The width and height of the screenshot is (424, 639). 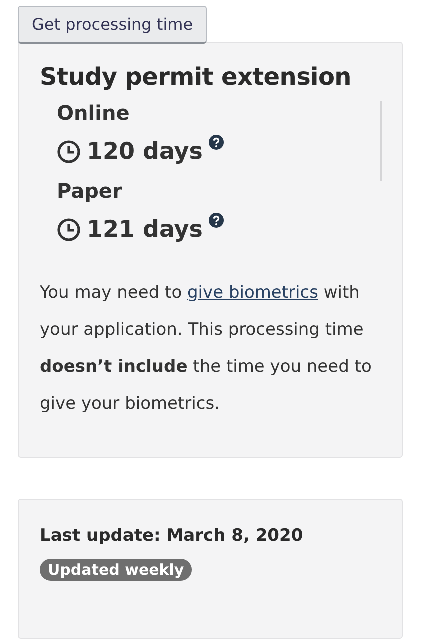 What do you see at coordinates (94, 113) in the screenshot?
I see `method-label: Online` at bounding box center [94, 113].